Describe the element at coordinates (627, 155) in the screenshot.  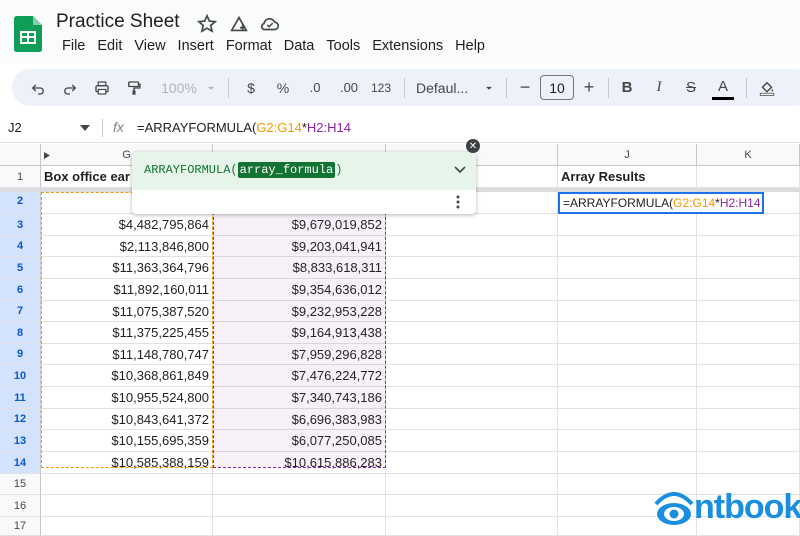
I see `column-header-j: J` at that location.